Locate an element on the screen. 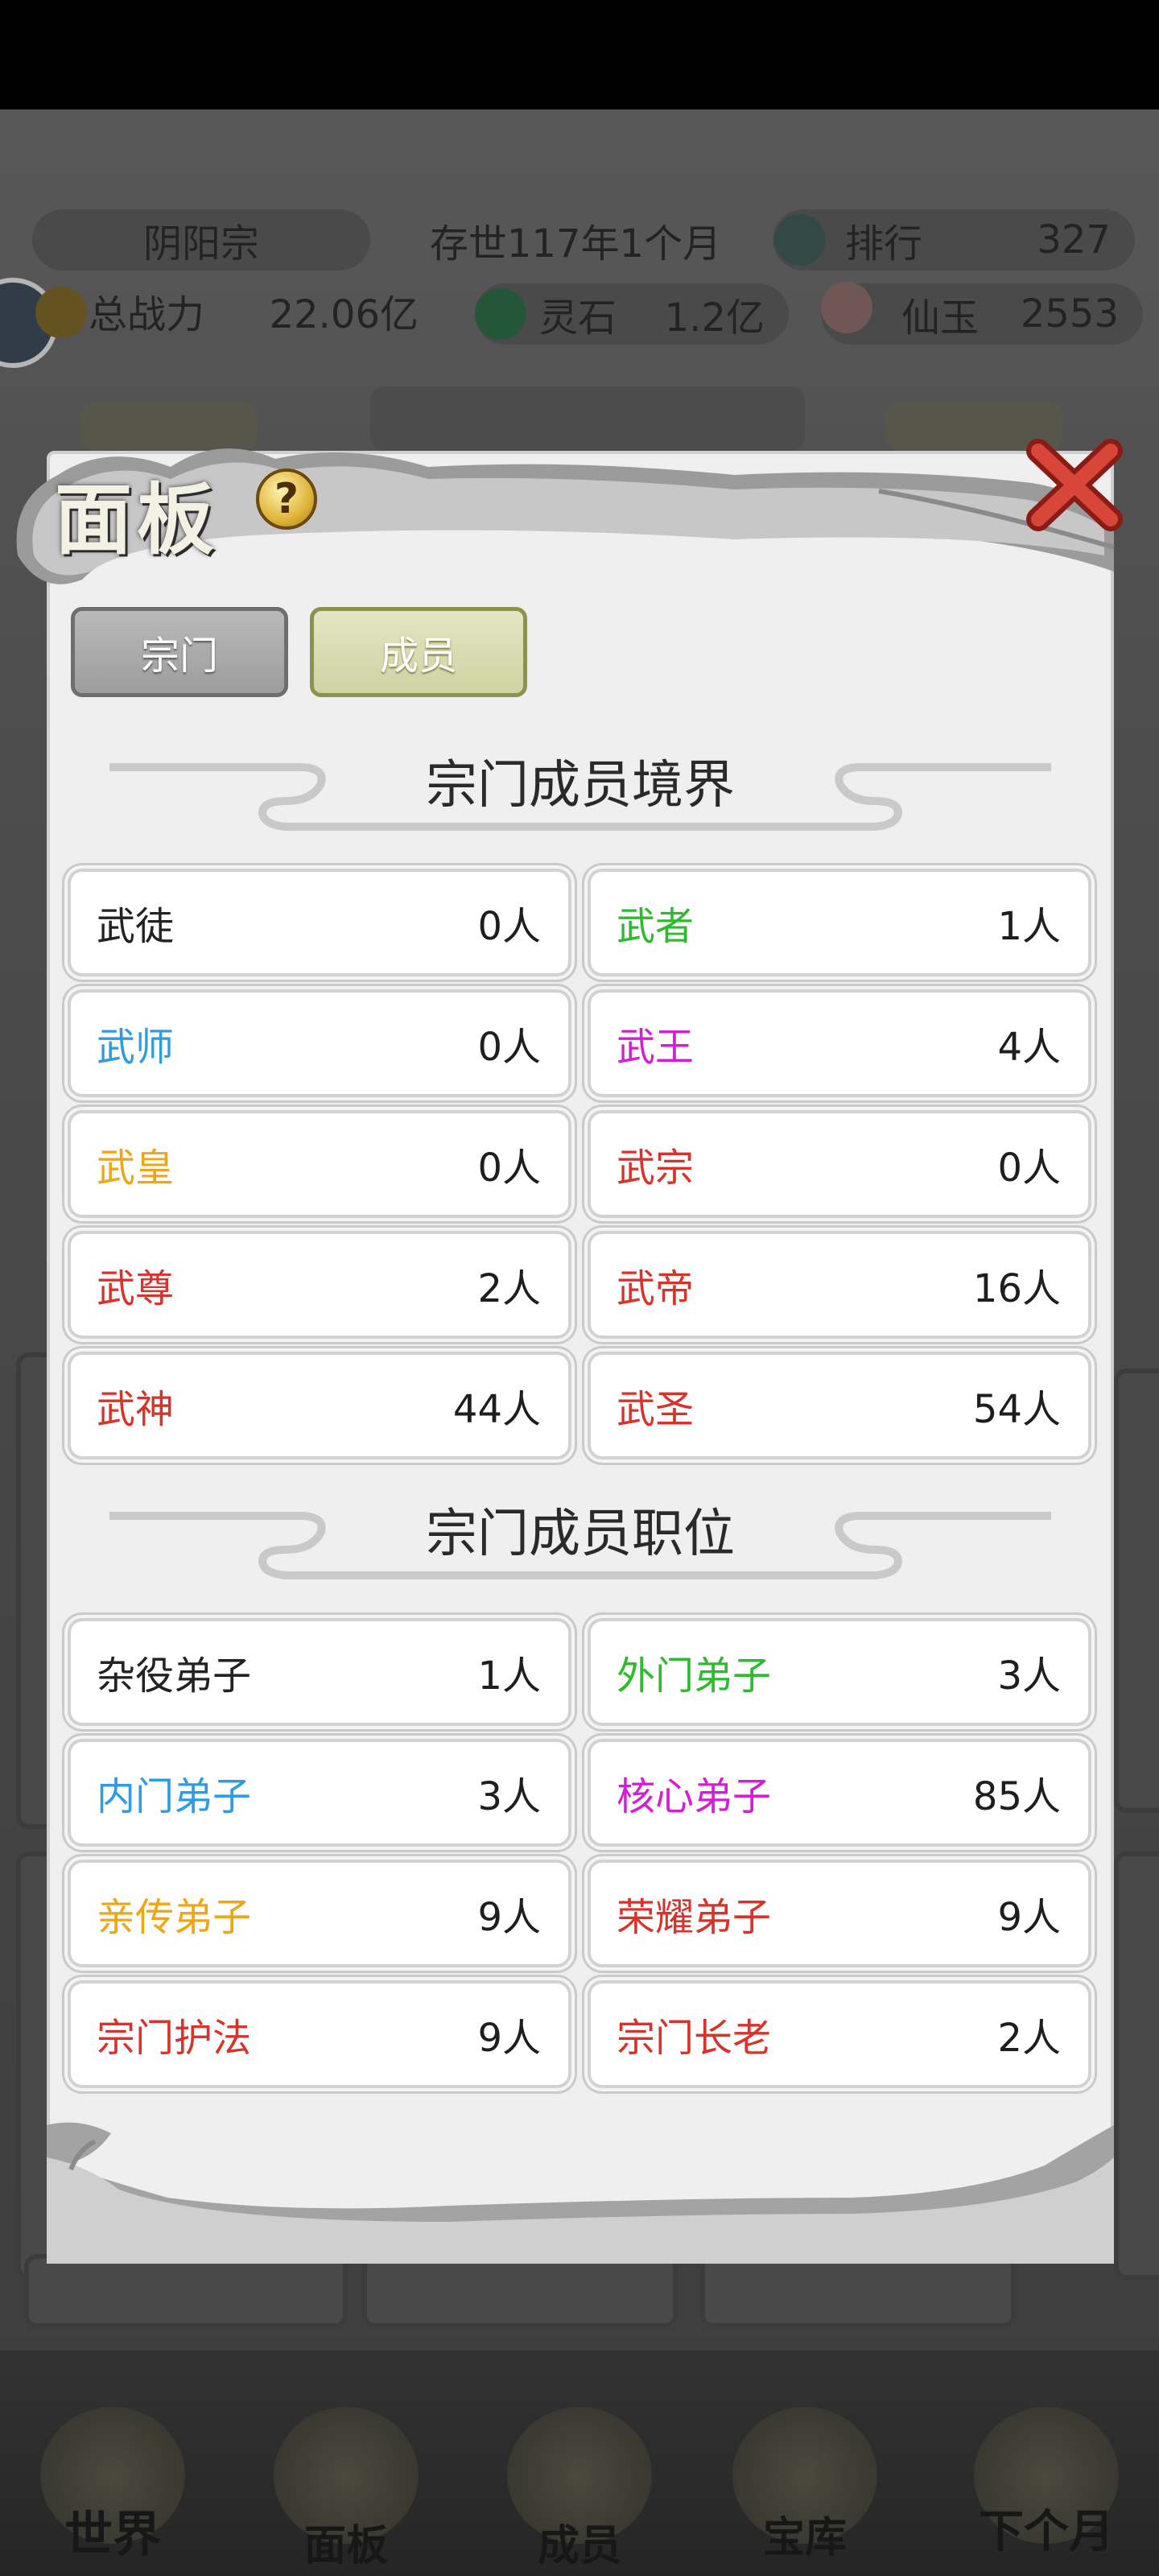  realm-item: 武尊 2人 is located at coordinates (319, 1284).